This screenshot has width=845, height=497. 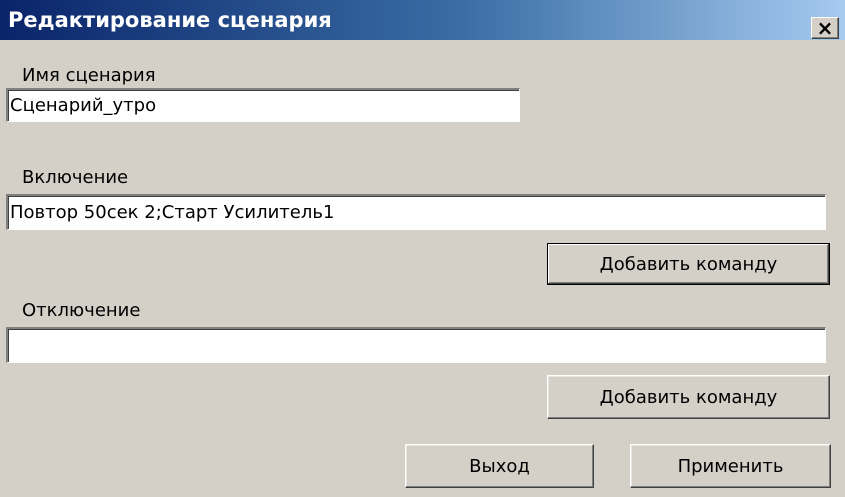 I want to click on disable-label: Отключение, so click(x=81, y=310).